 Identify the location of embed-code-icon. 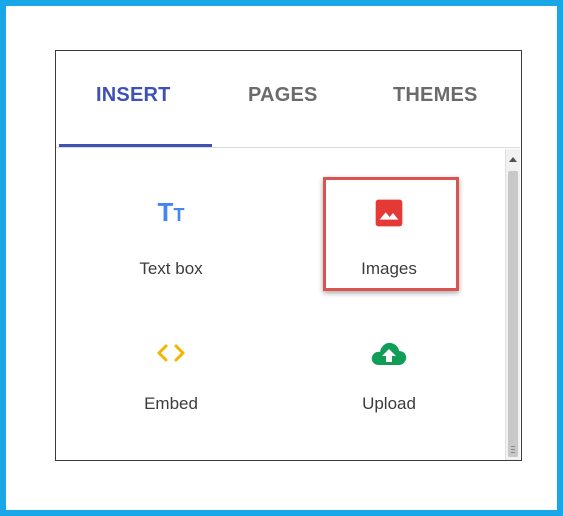
(171, 355).